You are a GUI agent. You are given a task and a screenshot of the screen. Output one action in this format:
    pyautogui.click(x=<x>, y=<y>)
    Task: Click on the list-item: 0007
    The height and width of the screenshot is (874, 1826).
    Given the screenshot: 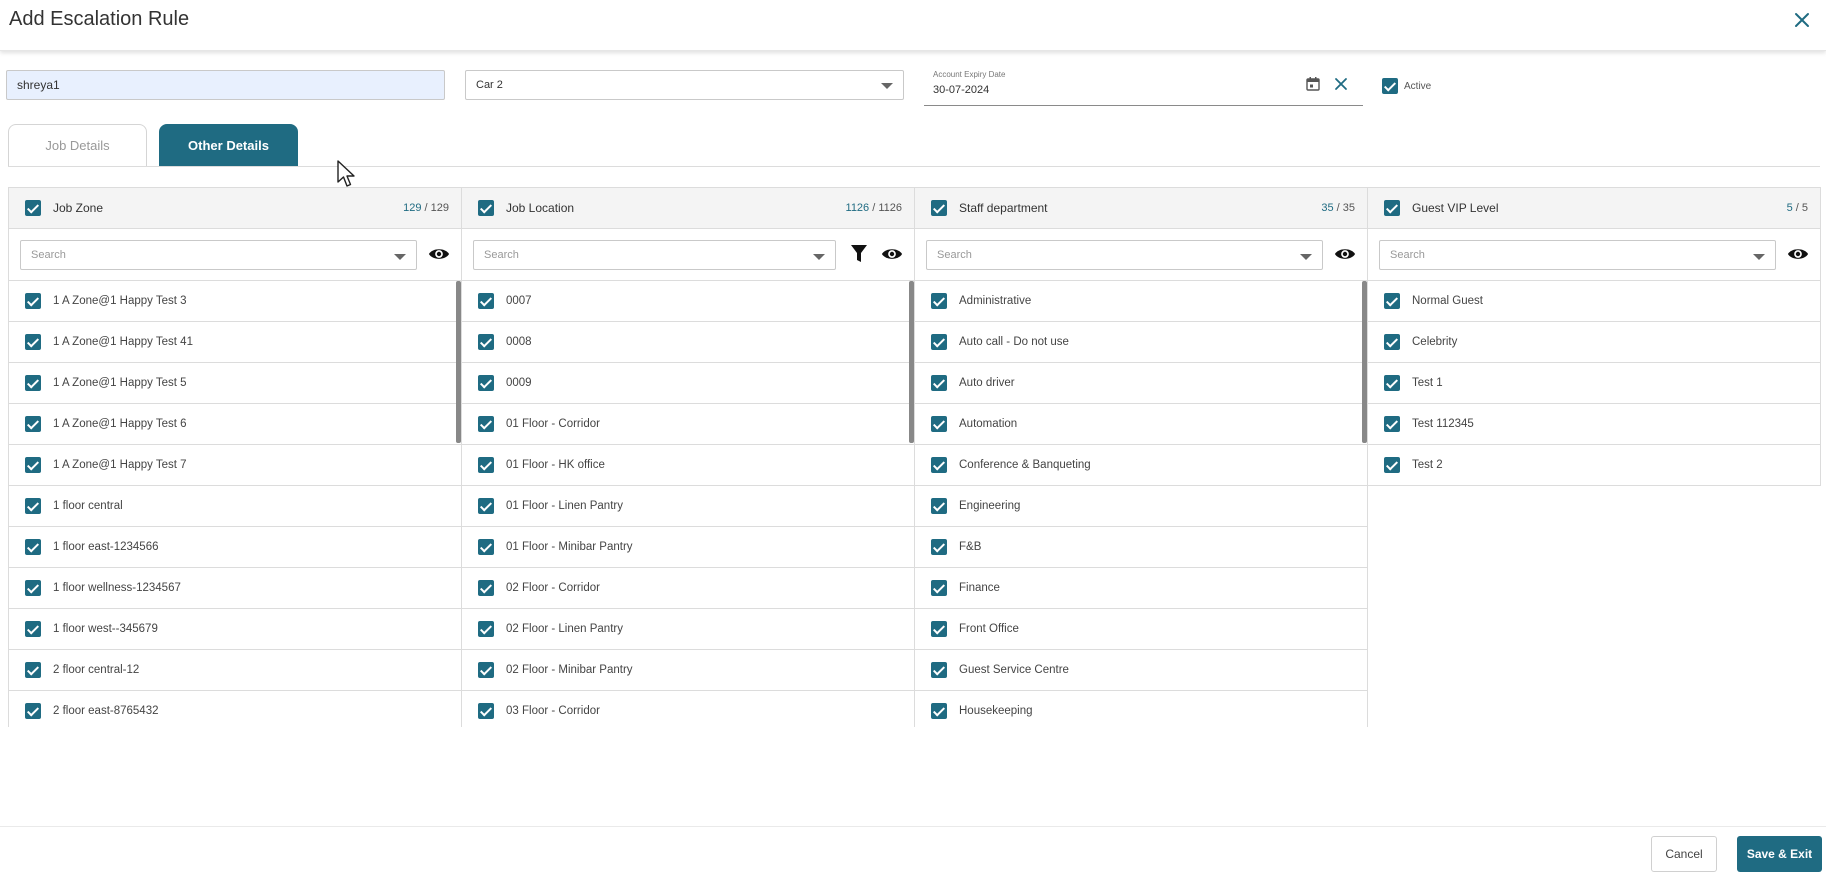 What is the action you would take?
    pyautogui.click(x=688, y=301)
    